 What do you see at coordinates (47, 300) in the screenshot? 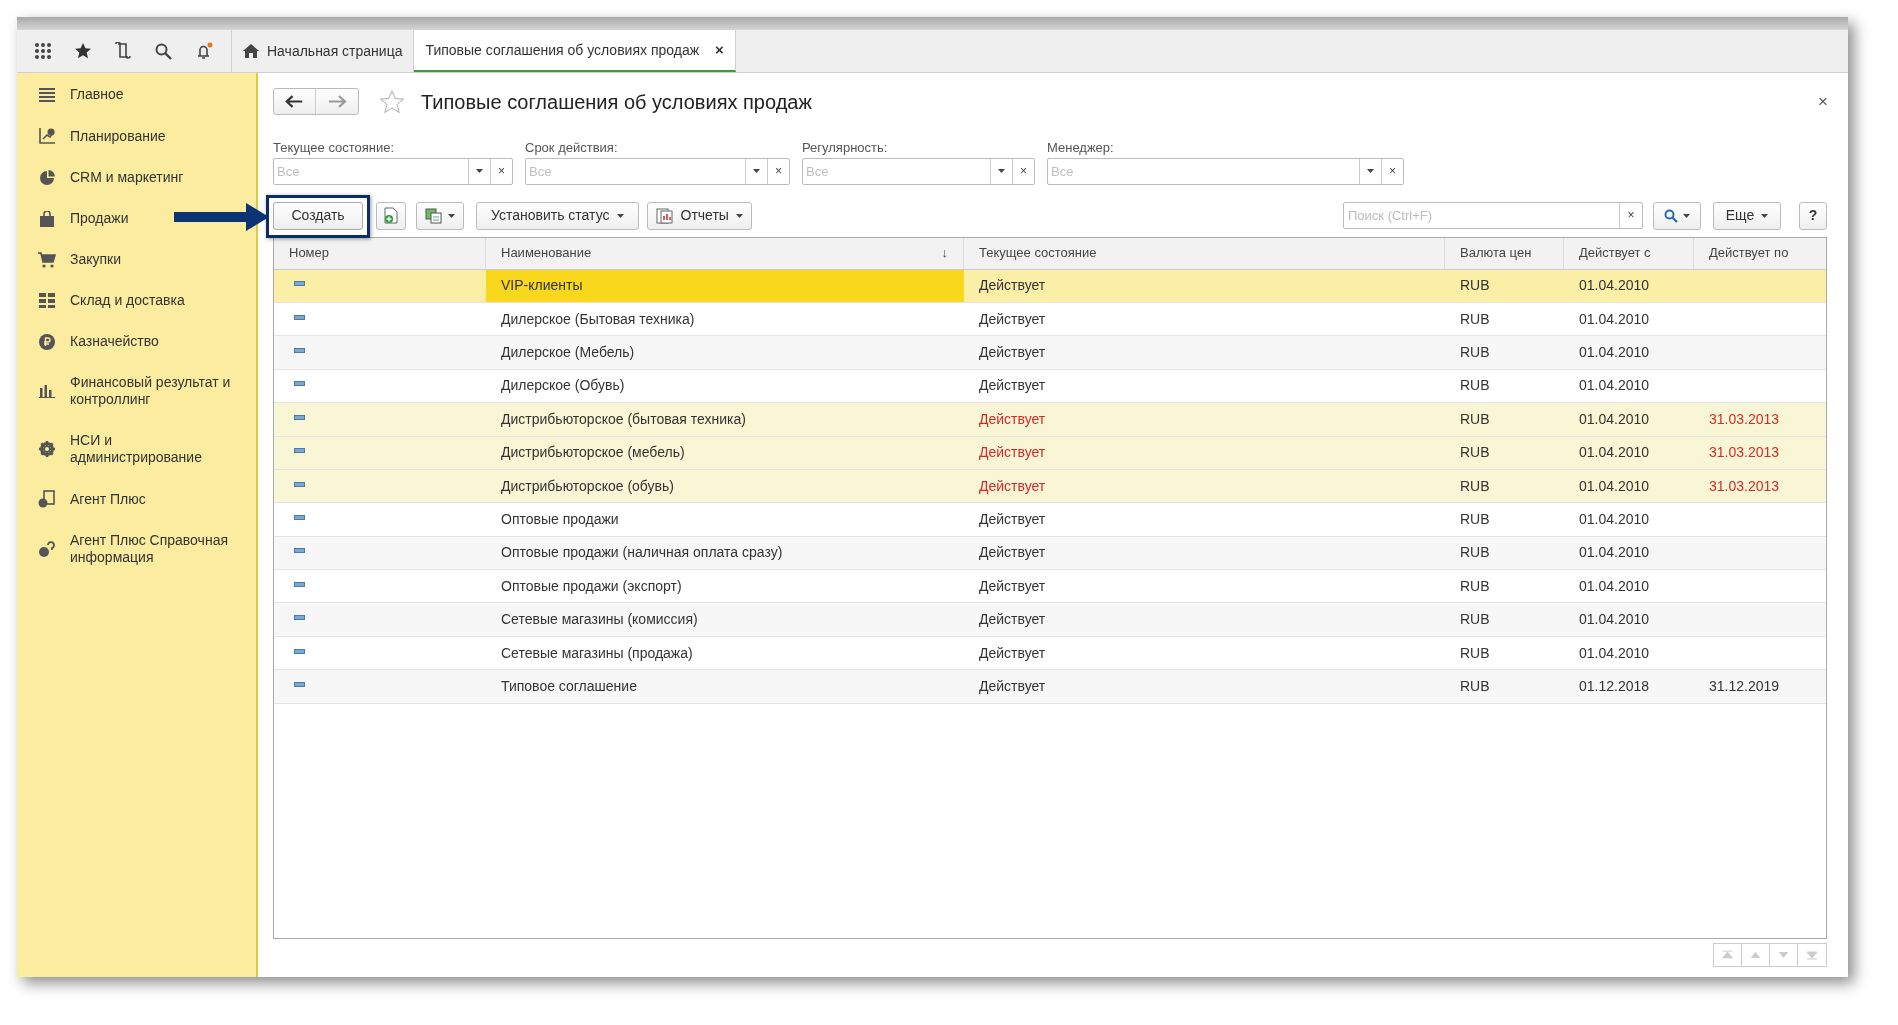
I see `grid-icon` at bounding box center [47, 300].